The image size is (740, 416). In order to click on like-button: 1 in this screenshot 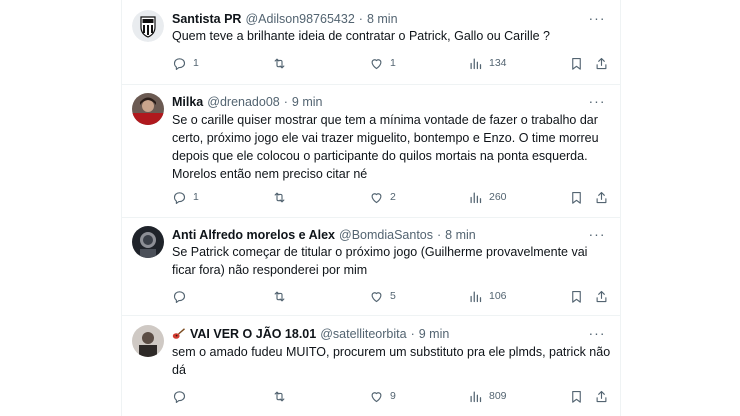, I will do `click(382, 63)`.